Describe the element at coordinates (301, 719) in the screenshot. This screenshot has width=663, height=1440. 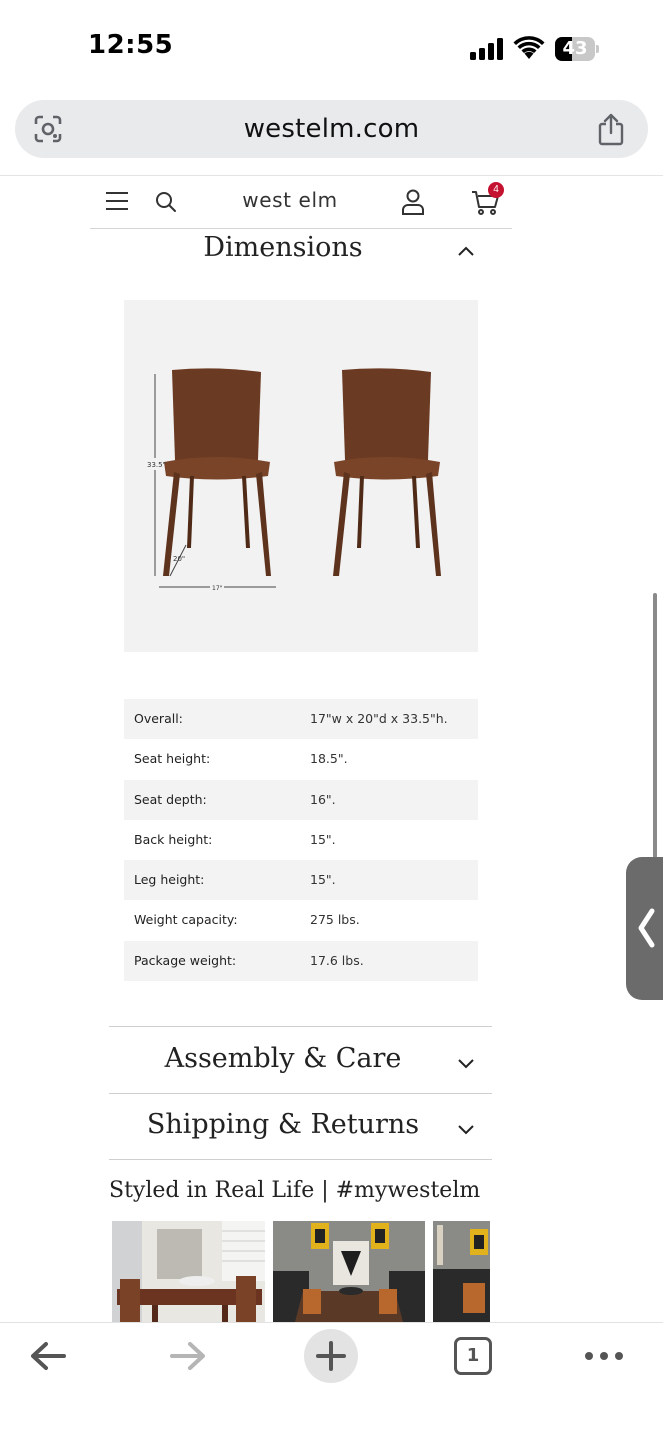
I see `table-row: Overall: 17"w x 20"d x 33.5"h.` at that location.